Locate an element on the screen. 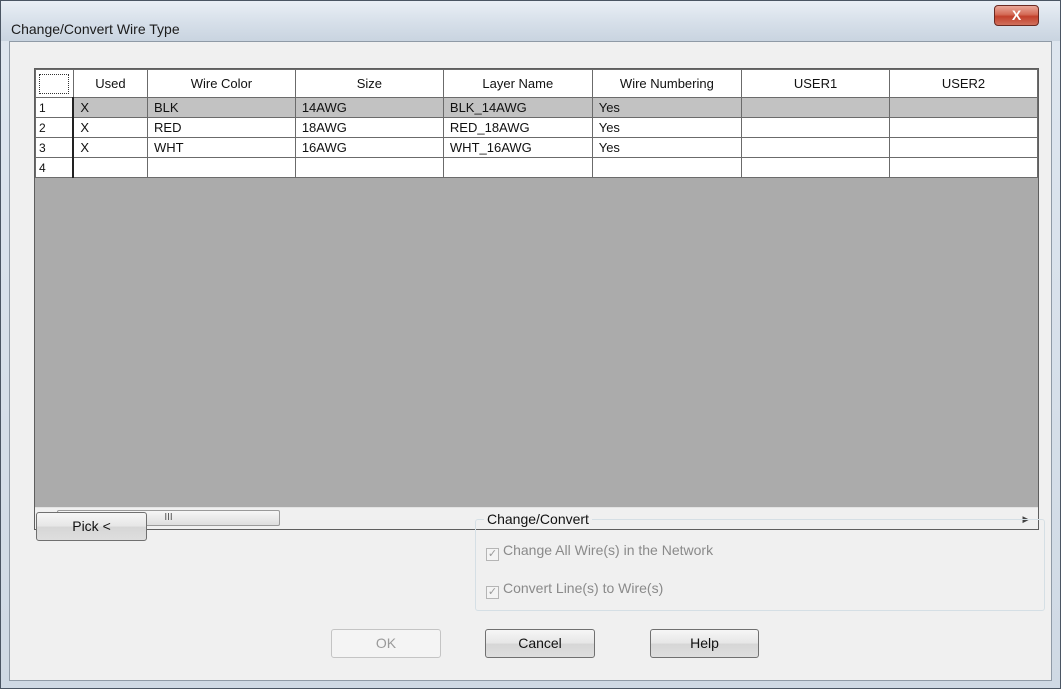 This screenshot has height=689, width=1061. cell-layer-name: RED_18AWG is located at coordinates (517, 127).